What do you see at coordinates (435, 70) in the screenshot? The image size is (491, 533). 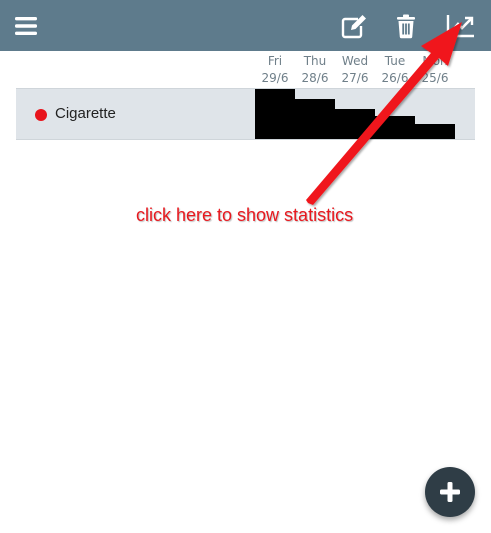 I see `day-header-mon: Mon 25/6` at bounding box center [435, 70].